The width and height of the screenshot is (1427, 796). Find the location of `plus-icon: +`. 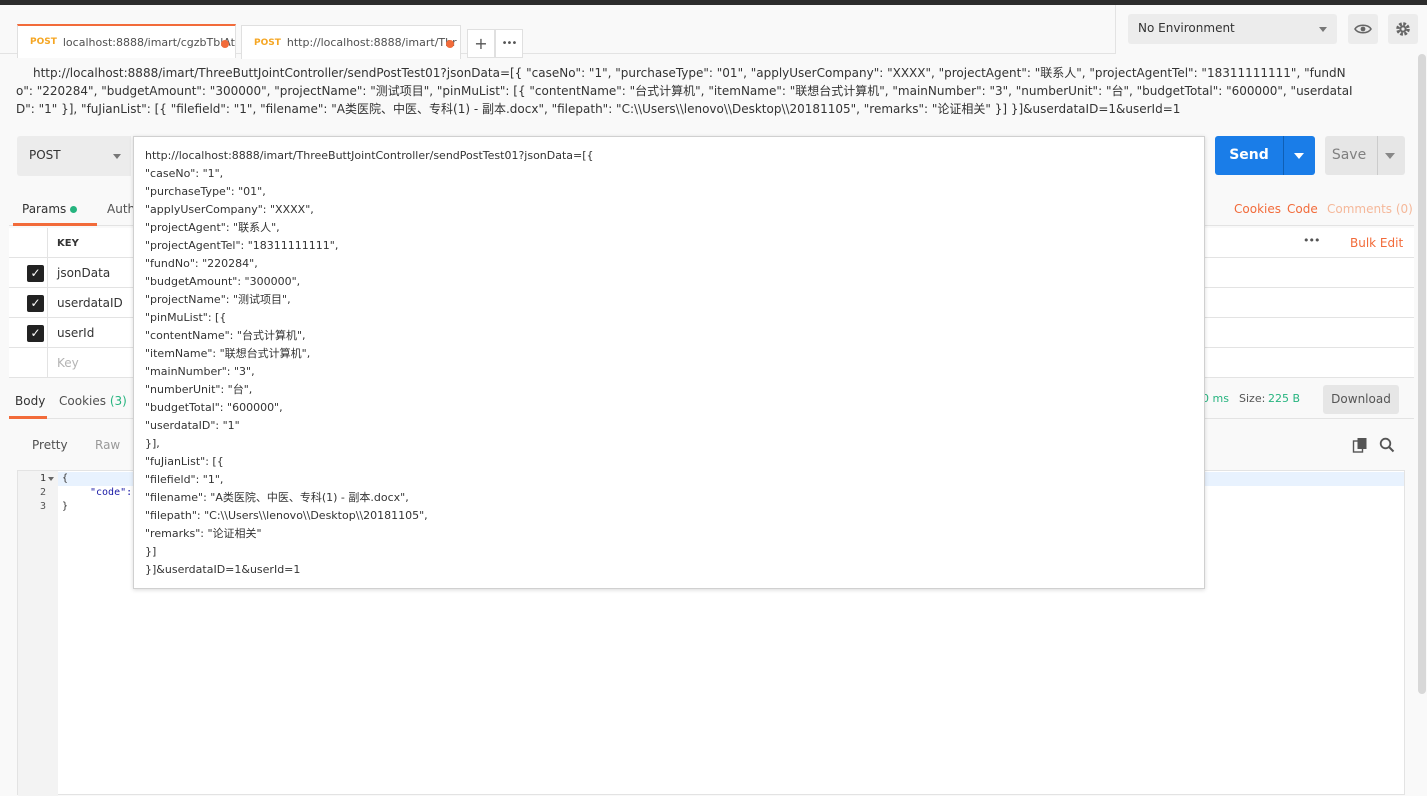

plus-icon: + is located at coordinates (481, 43).